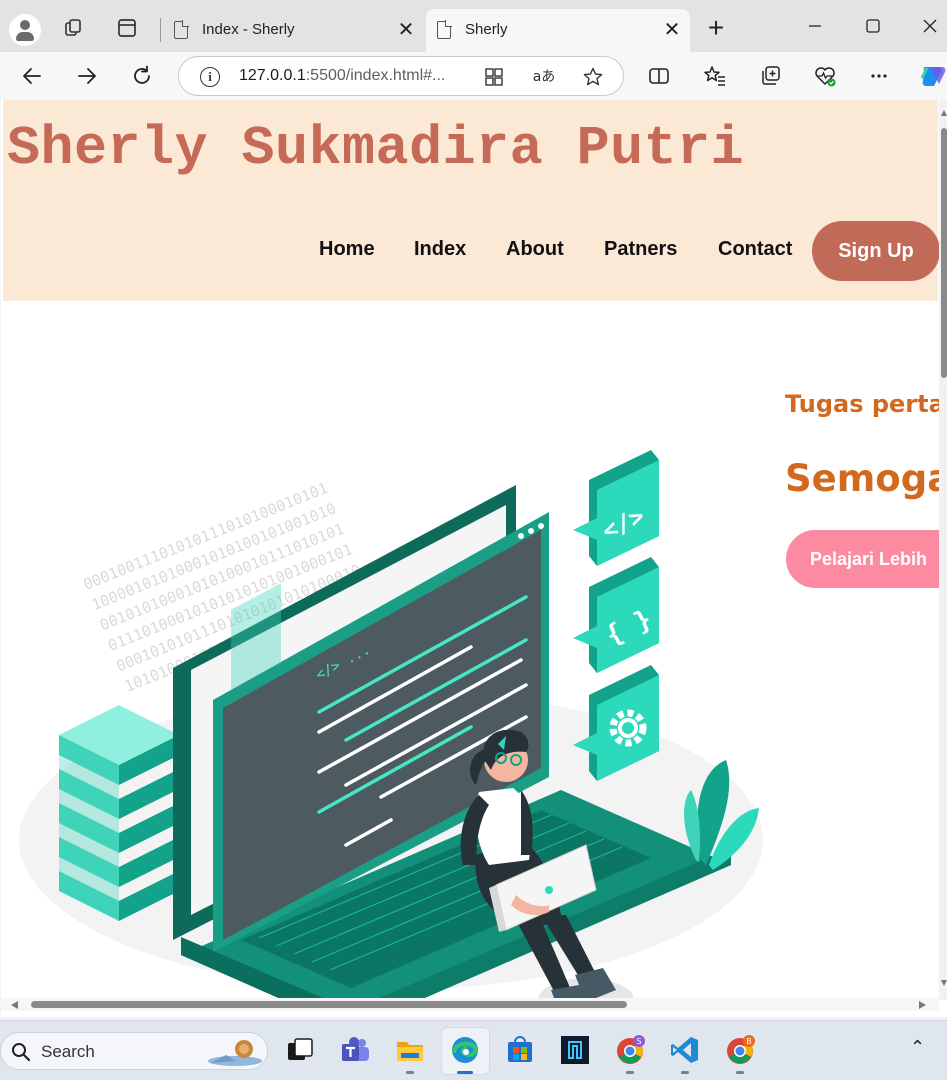 The height and width of the screenshot is (1080, 947). I want to click on tab-title: Index - Sherly, so click(248, 29).